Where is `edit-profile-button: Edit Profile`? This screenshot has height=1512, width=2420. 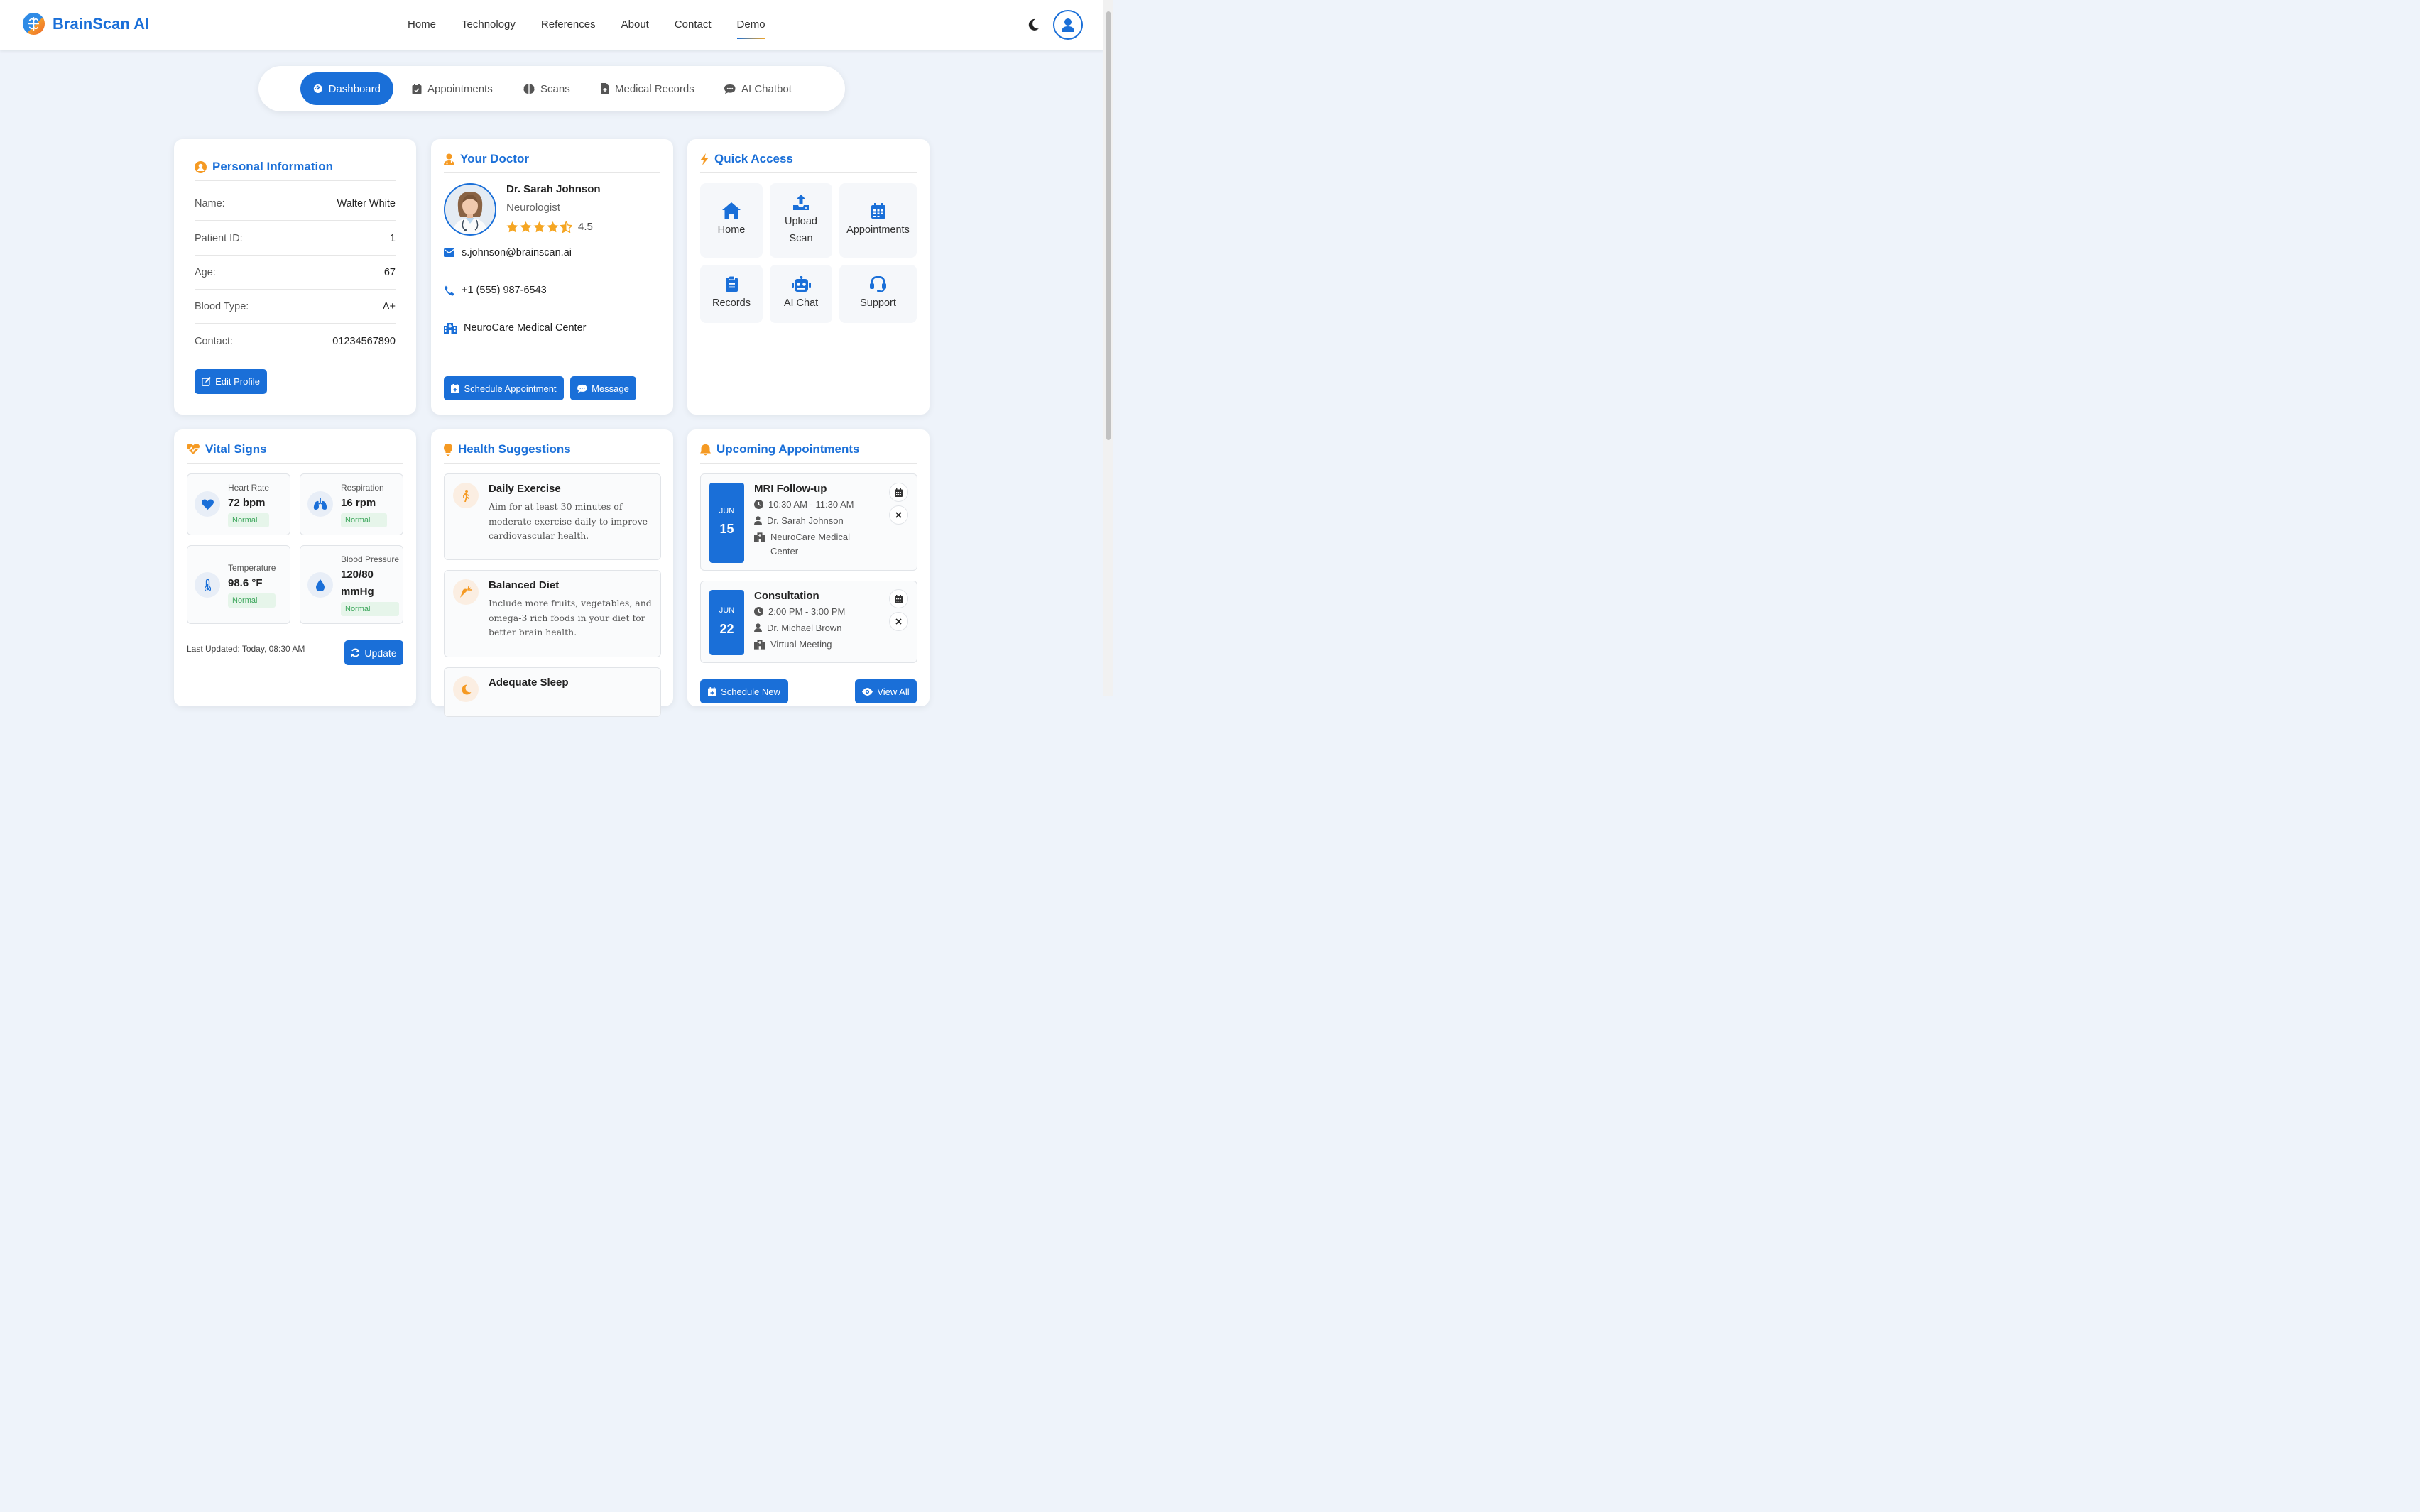 edit-profile-button: Edit Profile is located at coordinates (231, 381).